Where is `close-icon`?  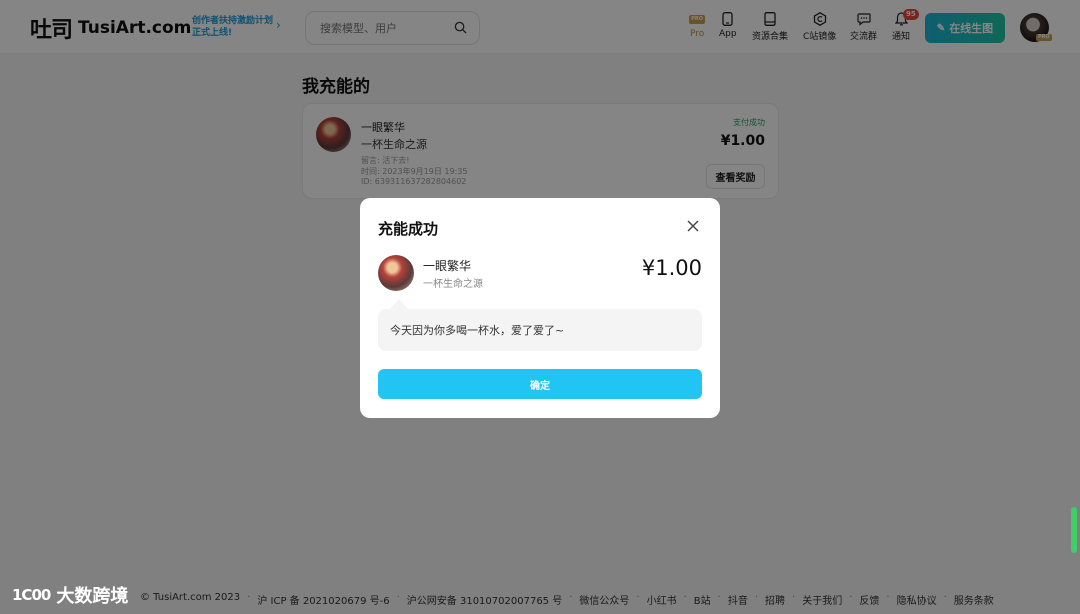
close-icon is located at coordinates (693, 226).